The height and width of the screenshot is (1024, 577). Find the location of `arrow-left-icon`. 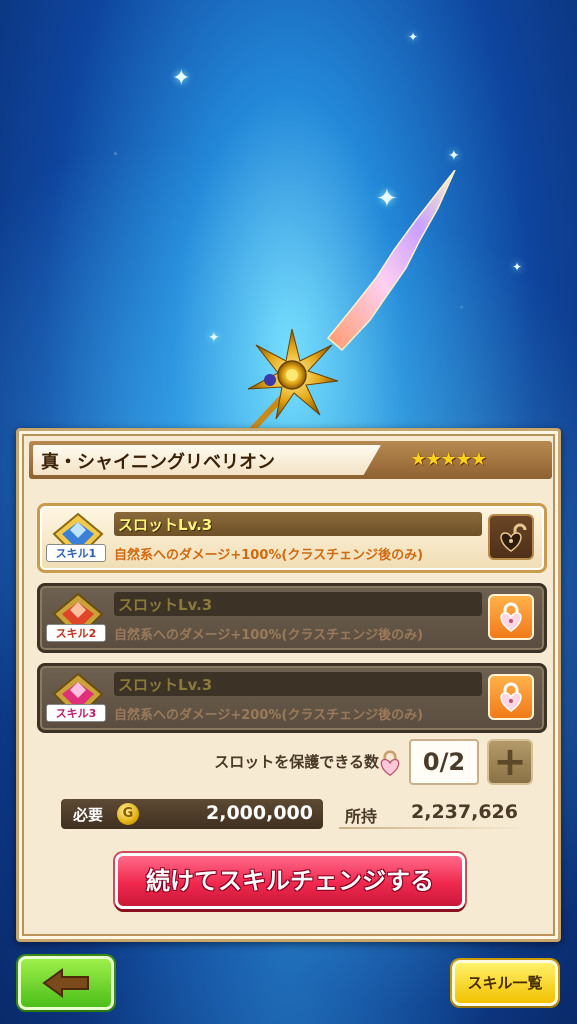

arrow-left-icon is located at coordinates (65, 983).